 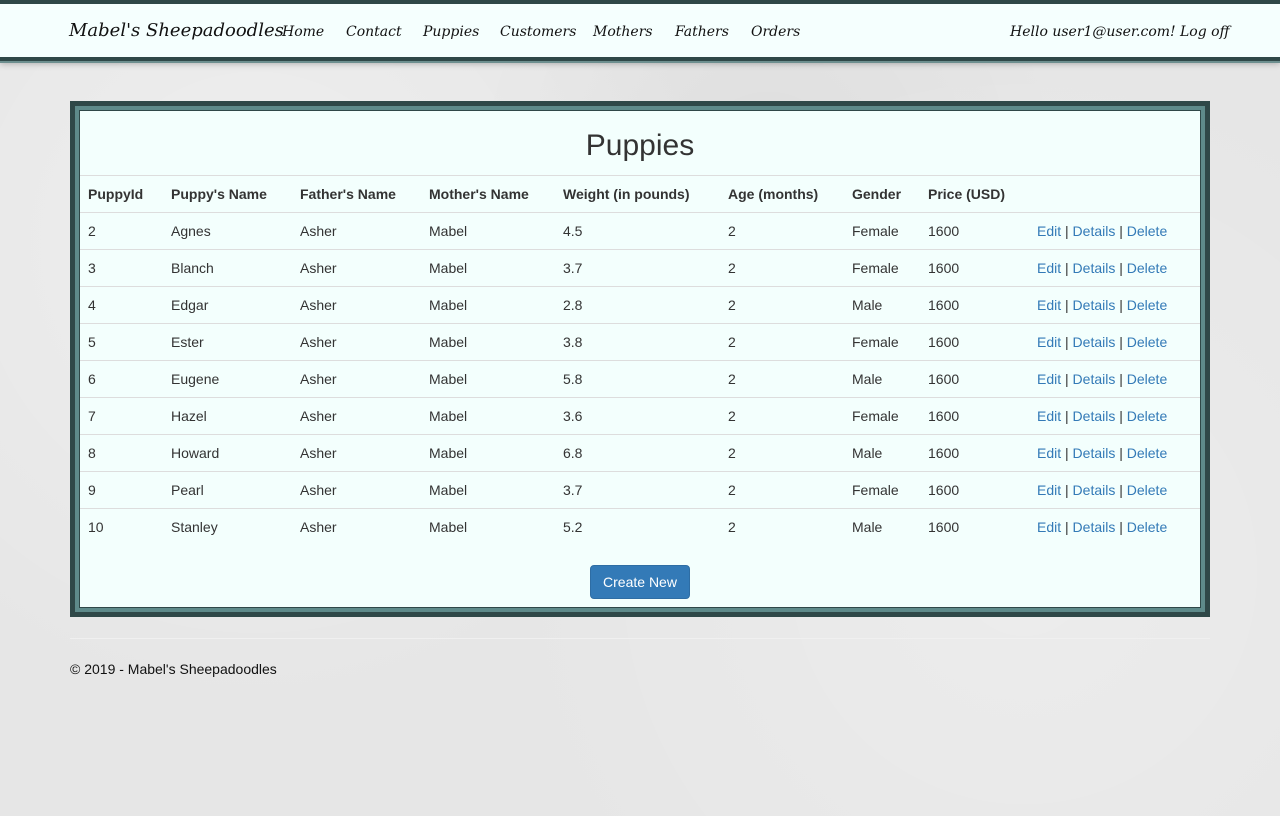 I want to click on cell-weight: 3.7, so click(x=637, y=490).